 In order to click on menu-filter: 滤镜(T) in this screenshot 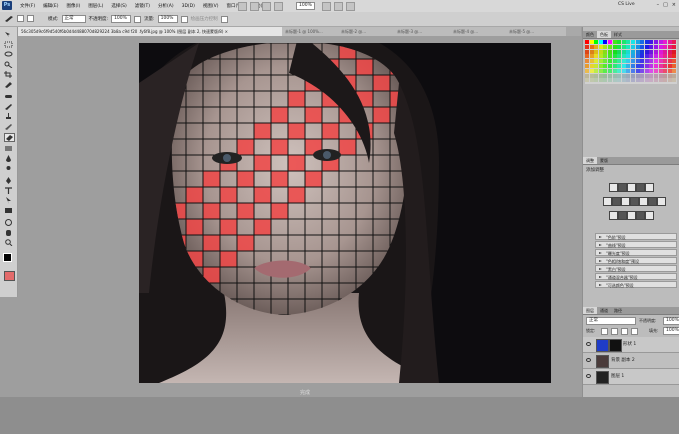, I will do `click(142, 6)`.